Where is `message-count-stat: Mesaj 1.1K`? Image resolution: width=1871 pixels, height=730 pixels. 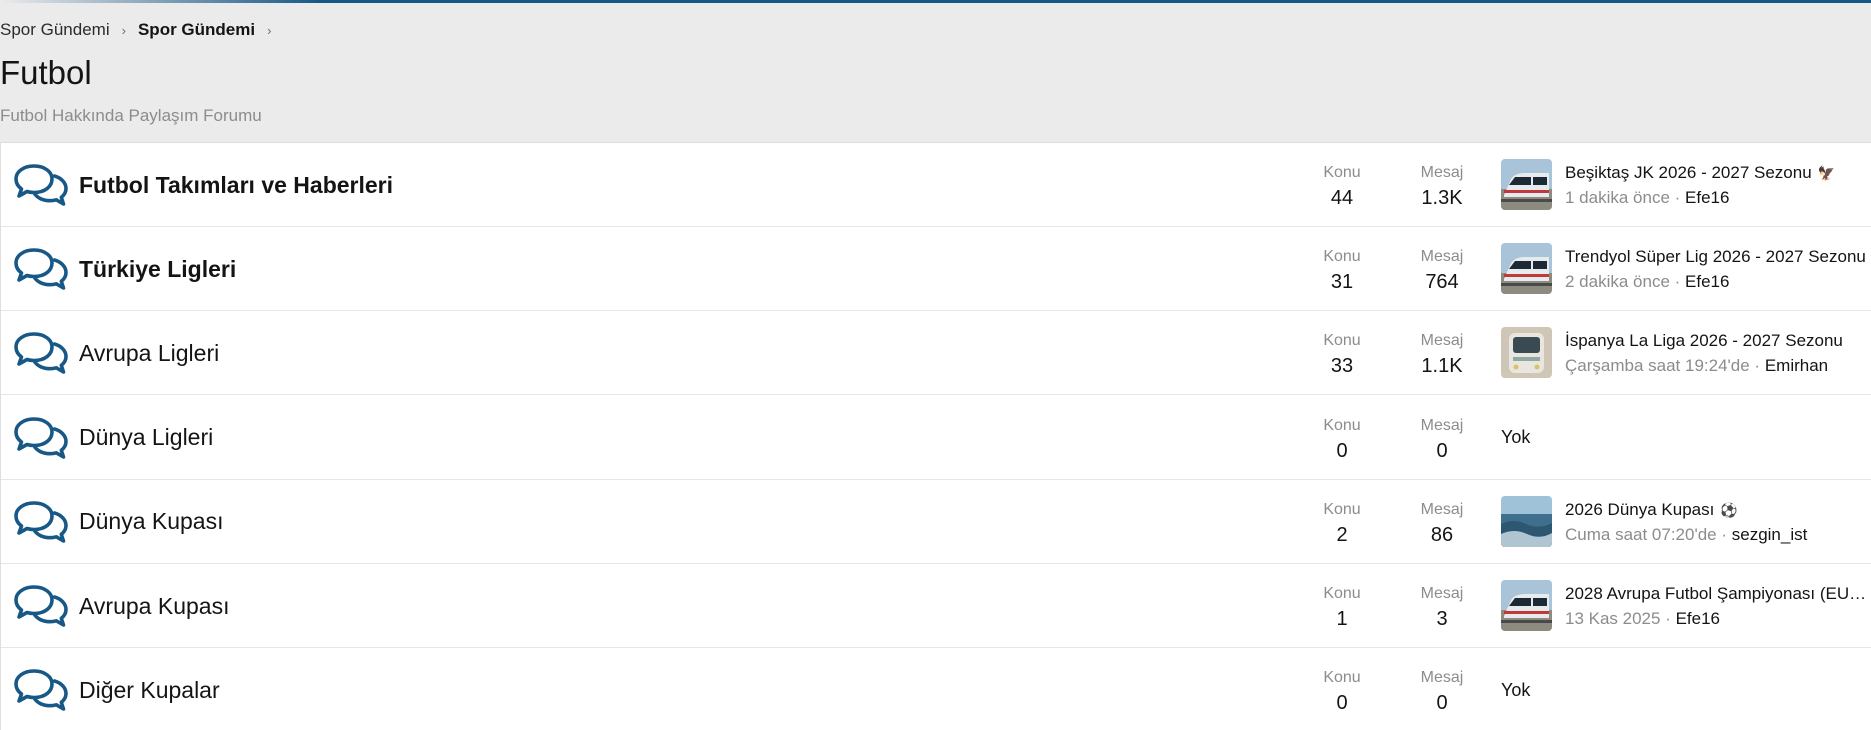 message-count-stat: Mesaj 1.1K is located at coordinates (1442, 355).